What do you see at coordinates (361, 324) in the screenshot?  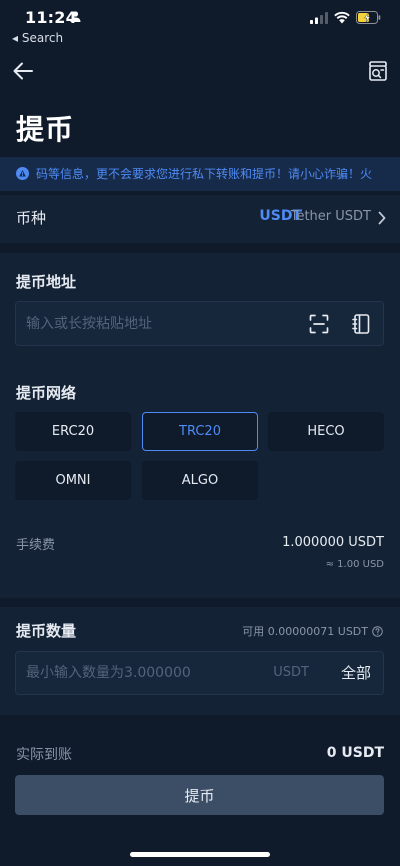 I see `address-book-icon` at bounding box center [361, 324].